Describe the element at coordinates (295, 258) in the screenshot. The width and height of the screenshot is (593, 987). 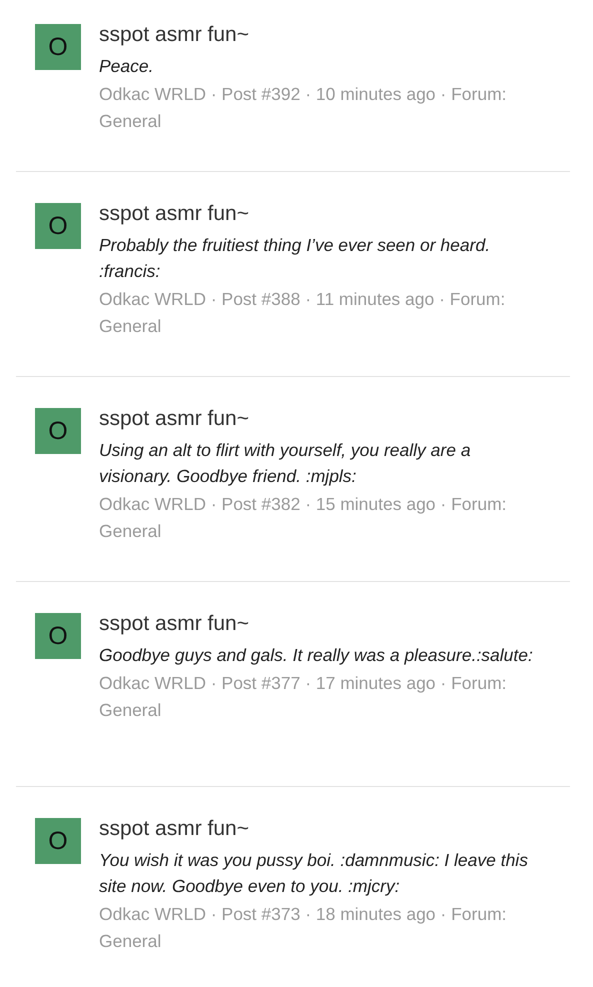
I see `post-excerpt: Probably the fruitiest thing I’ve ever seen or heard. :francis:` at that location.